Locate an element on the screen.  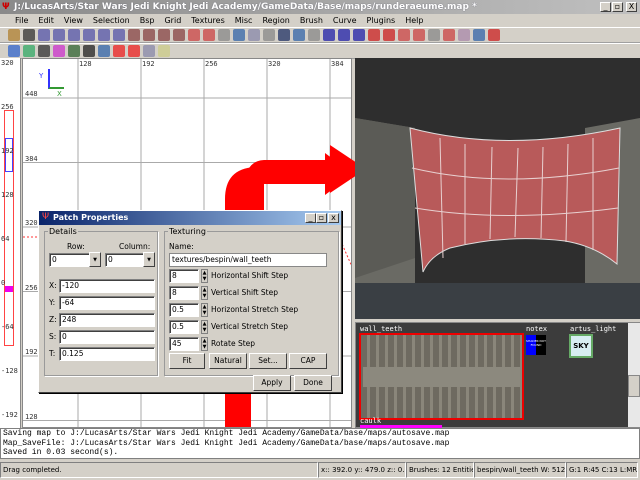
apply-button: Apply is located at coordinates (272, 383).